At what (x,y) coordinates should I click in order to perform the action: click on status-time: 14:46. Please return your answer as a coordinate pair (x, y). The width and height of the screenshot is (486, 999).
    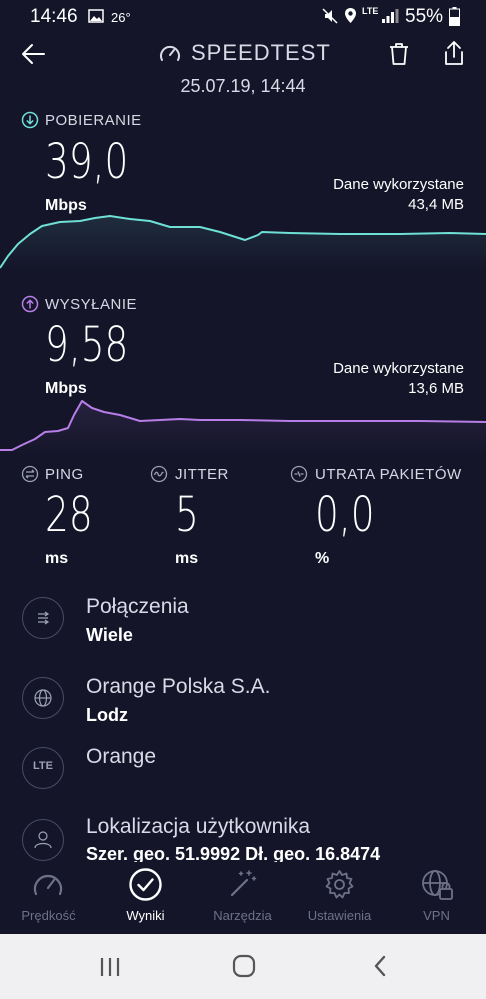
    Looking at the image, I should click on (54, 16).